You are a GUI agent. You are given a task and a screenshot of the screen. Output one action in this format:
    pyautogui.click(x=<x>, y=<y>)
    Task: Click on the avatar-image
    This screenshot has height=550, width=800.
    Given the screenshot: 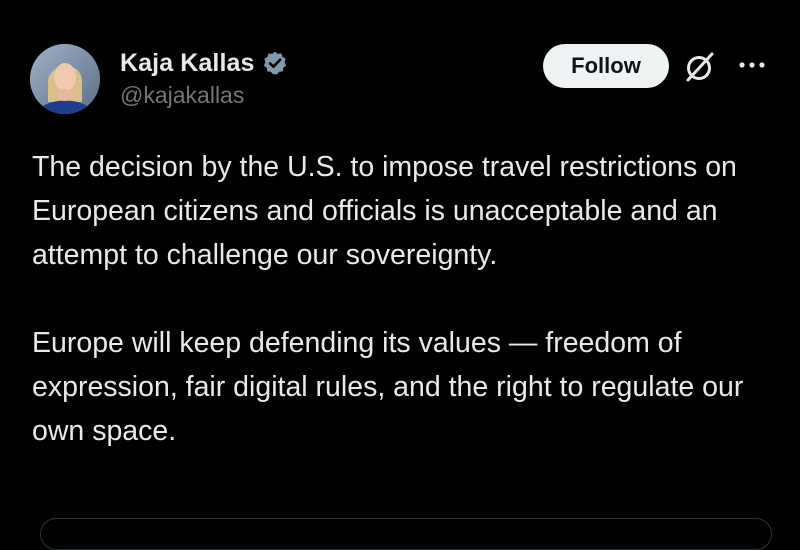 What is the action you would take?
    pyautogui.click(x=65, y=79)
    